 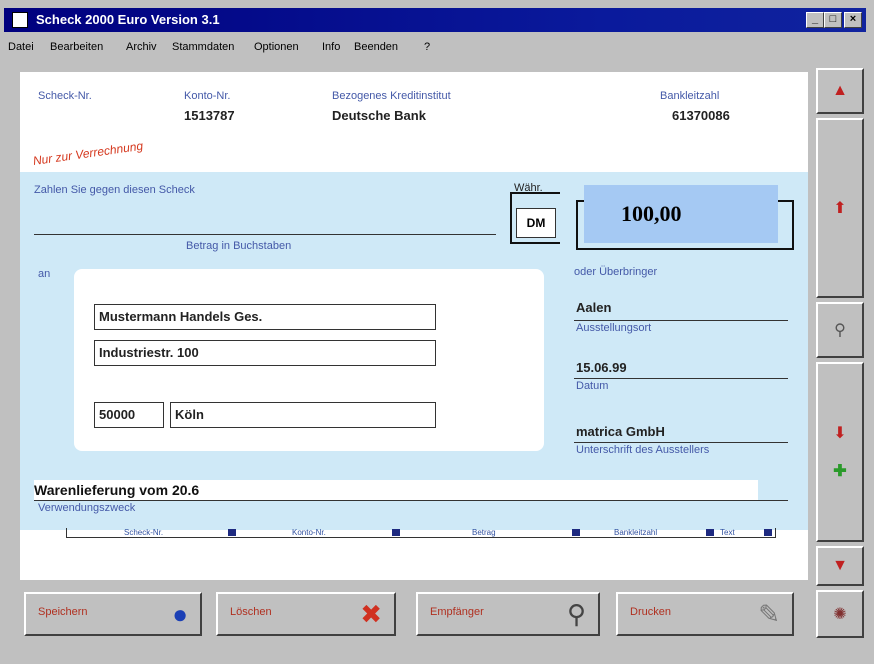 What do you see at coordinates (306, 614) in the screenshot?
I see `delete-button: Löschen ✖` at bounding box center [306, 614].